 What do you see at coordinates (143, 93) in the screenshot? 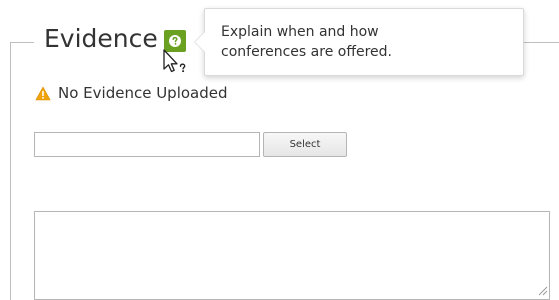
I see `status-text: No Evidence Uploaded` at bounding box center [143, 93].